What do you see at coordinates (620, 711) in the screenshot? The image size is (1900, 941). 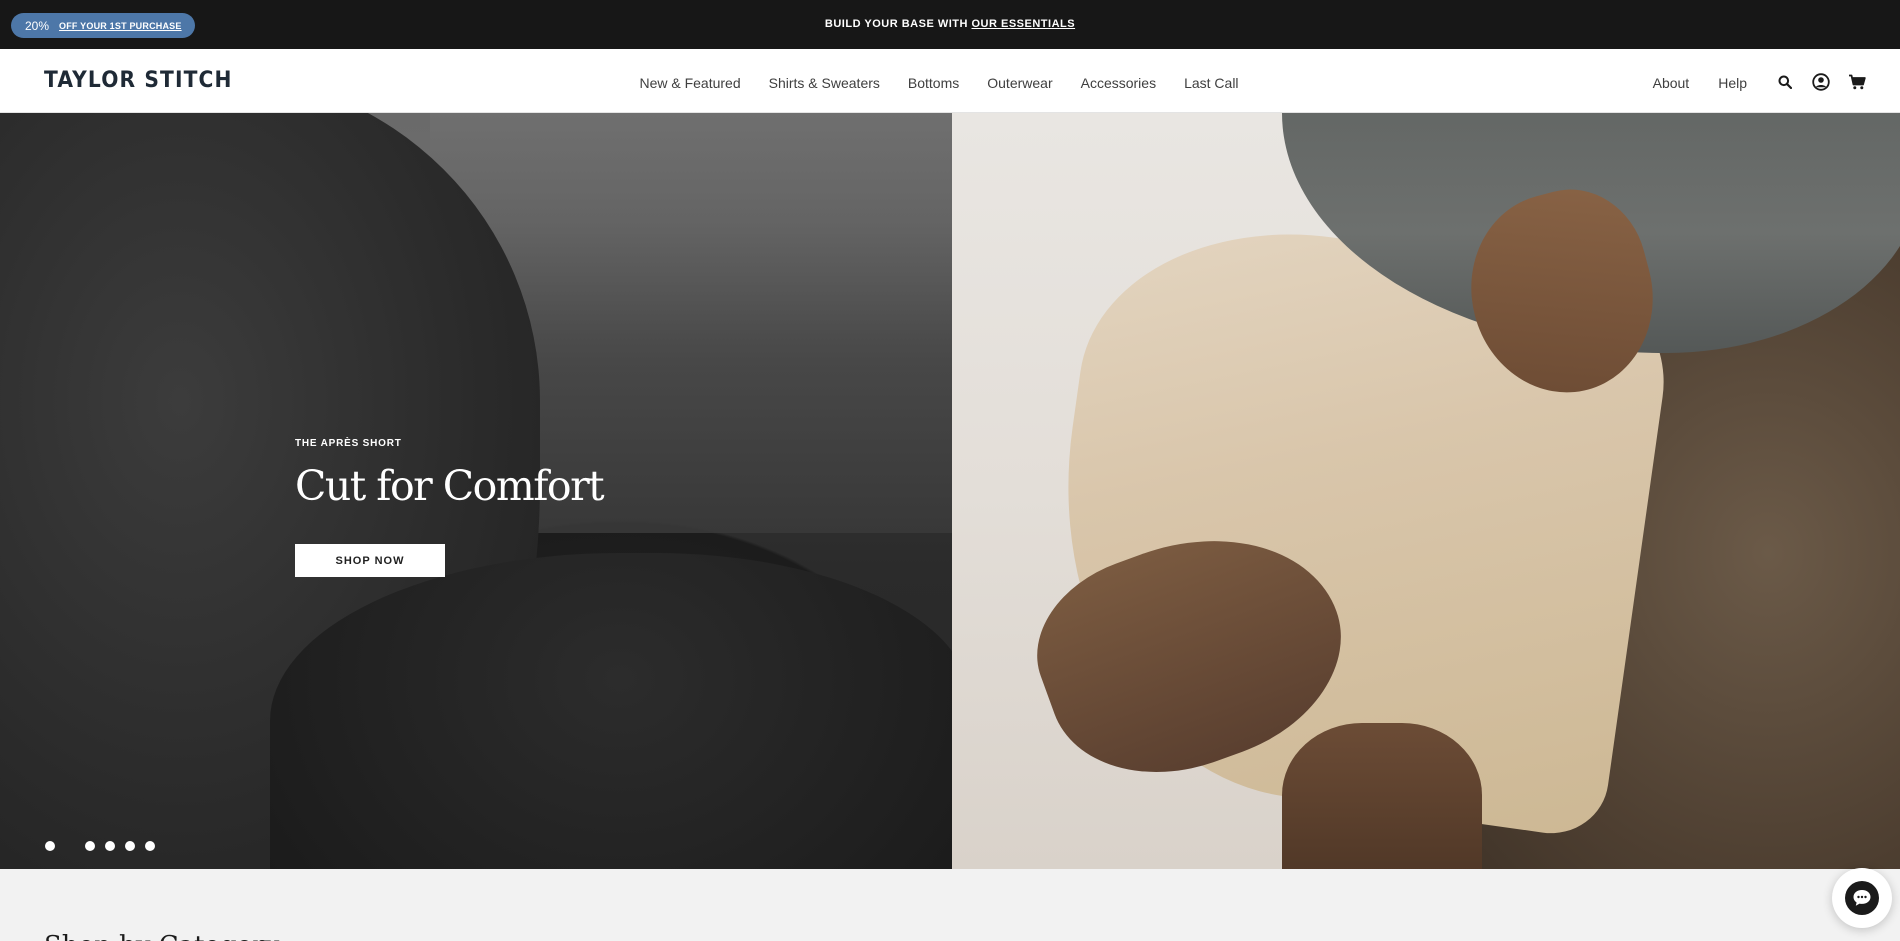 I see `rock-right` at bounding box center [620, 711].